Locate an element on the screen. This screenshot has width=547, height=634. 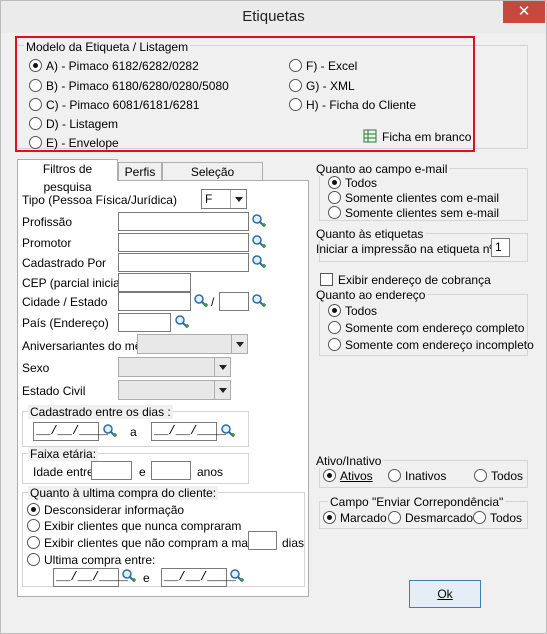
model-radio-a is located at coordinates (35, 65).